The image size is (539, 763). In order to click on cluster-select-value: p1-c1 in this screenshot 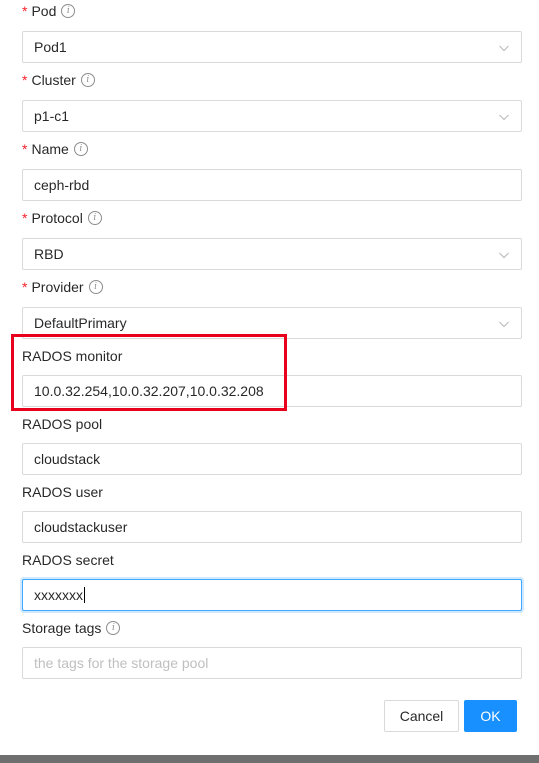, I will do `click(52, 116)`.